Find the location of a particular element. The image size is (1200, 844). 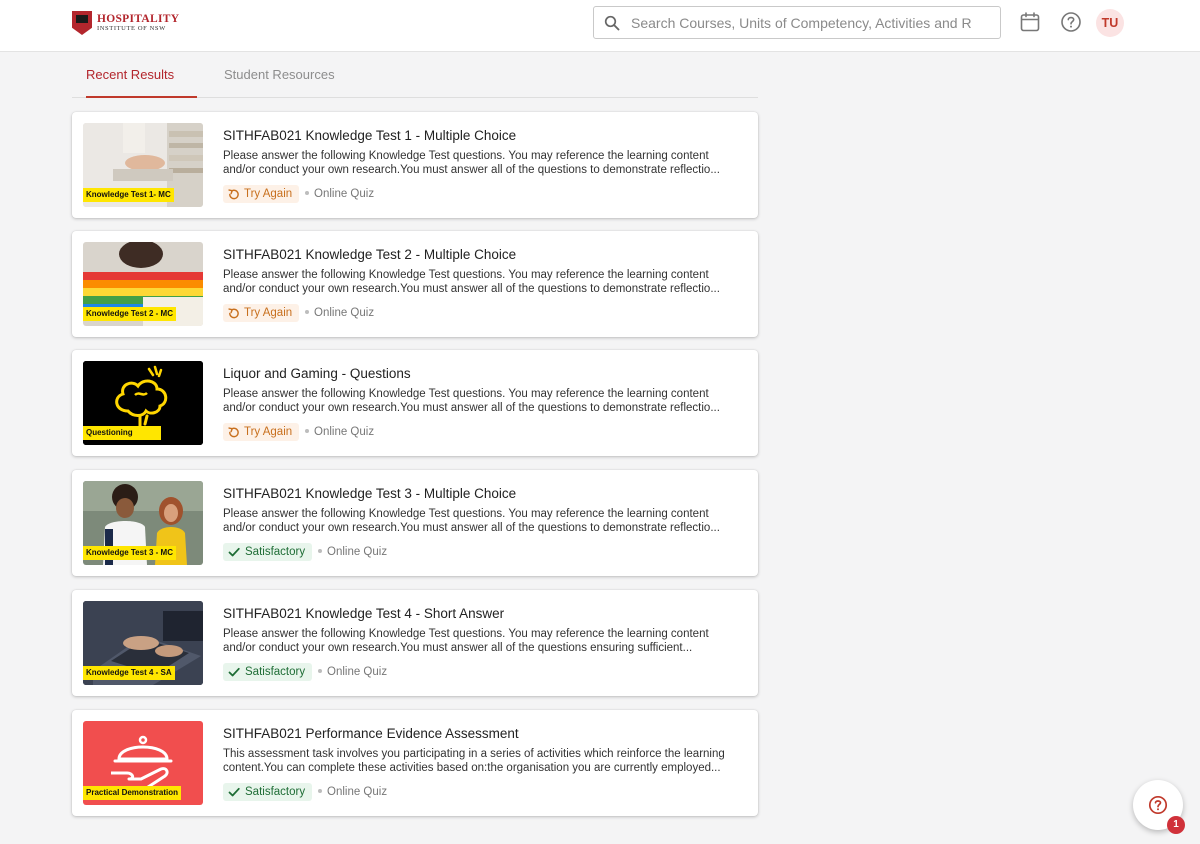

top-header: HOSPITALITY INSTITUTE OF NSW TU is located at coordinates (600, 26).